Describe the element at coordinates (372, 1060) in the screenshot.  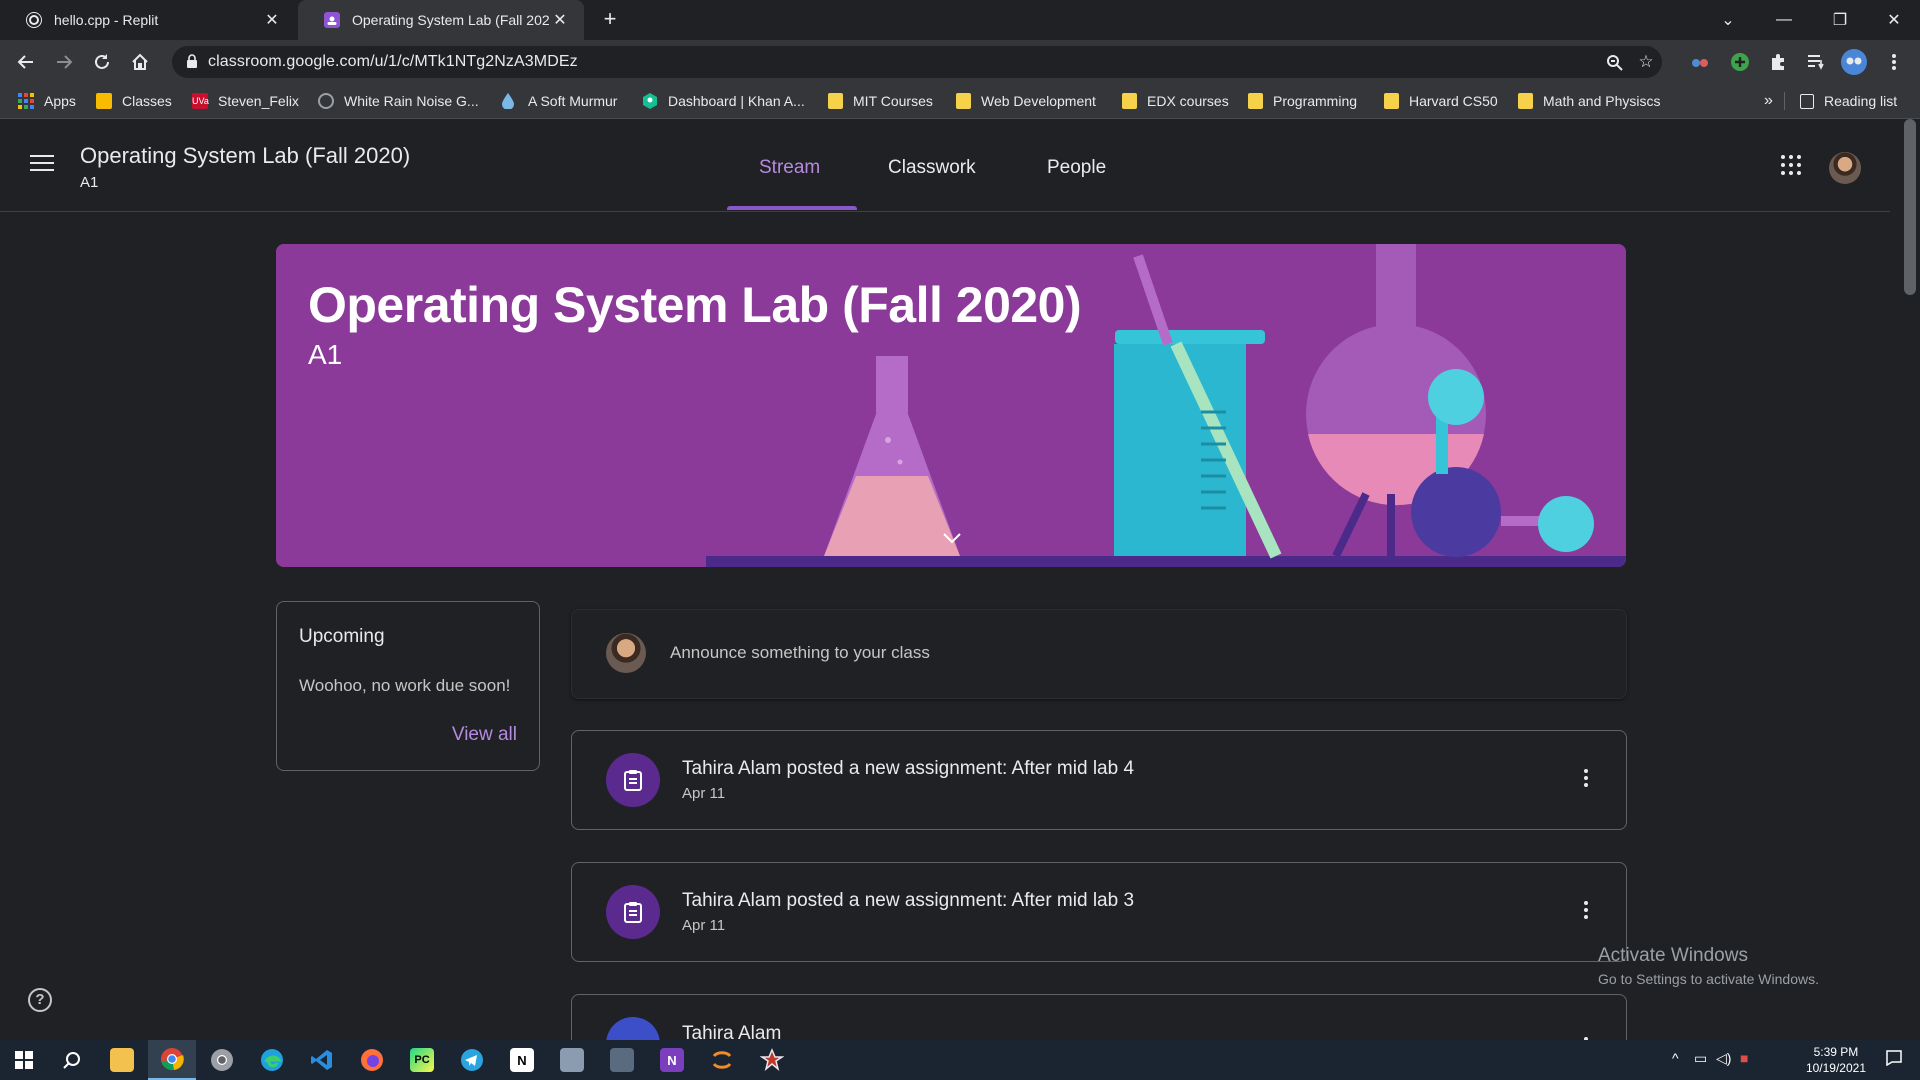
I see `firefox-icon` at that location.